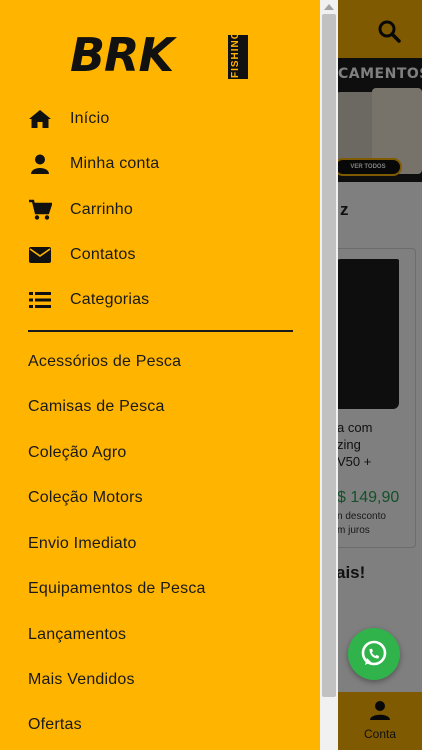 The image size is (422, 750). What do you see at coordinates (168, 255) in the screenshot?
I see `menu-item-contatos: Contatos` at bounding box center [168, 255].